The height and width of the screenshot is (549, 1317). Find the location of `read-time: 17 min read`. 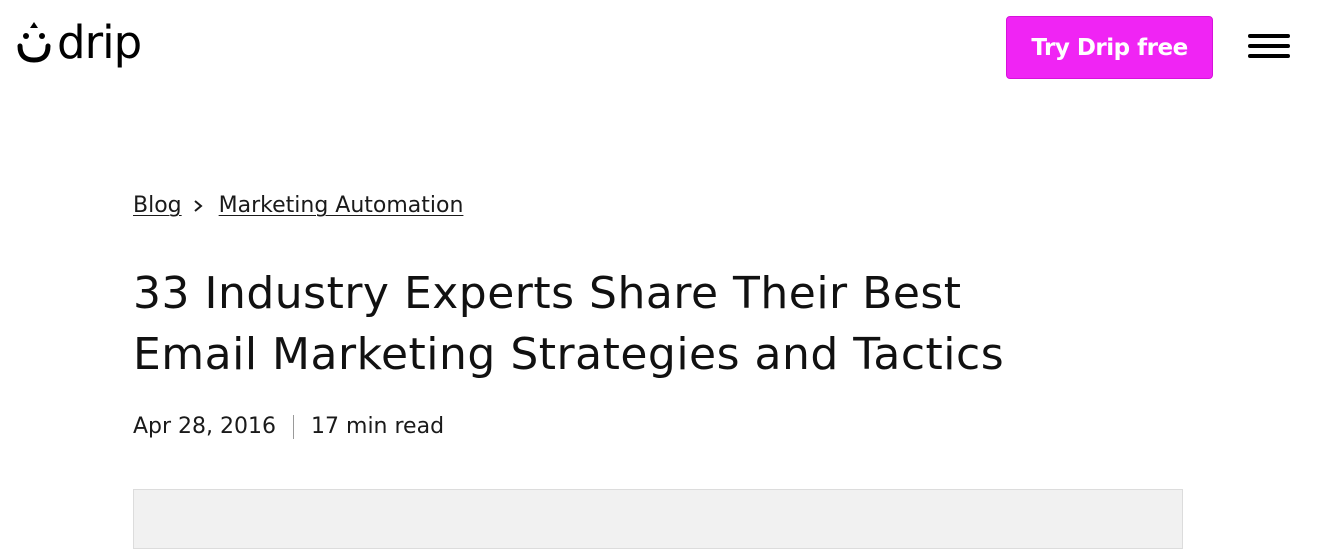

read-time: 17 min read is located at coordinates (378, 426).